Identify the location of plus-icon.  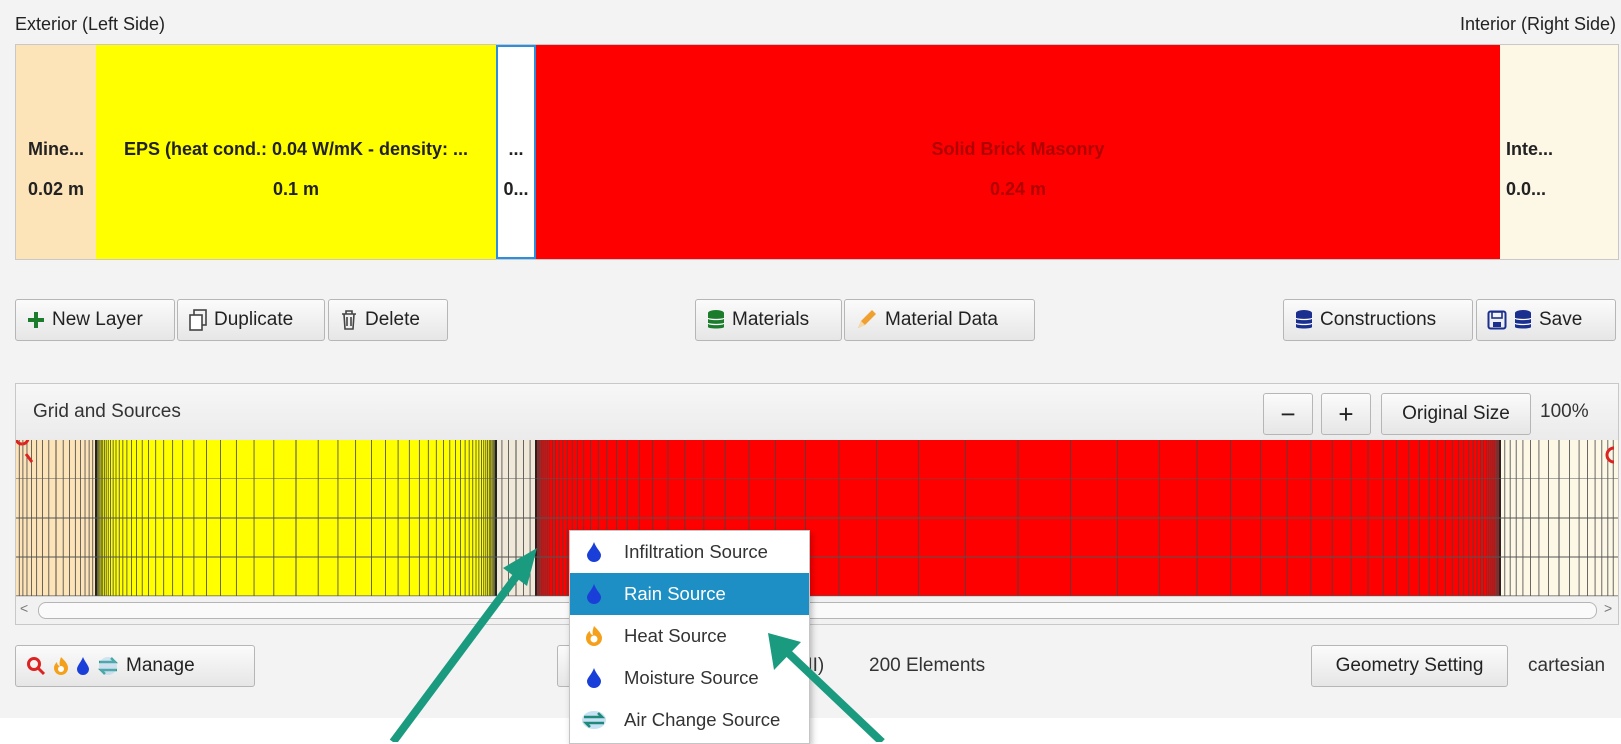
(36, 320).